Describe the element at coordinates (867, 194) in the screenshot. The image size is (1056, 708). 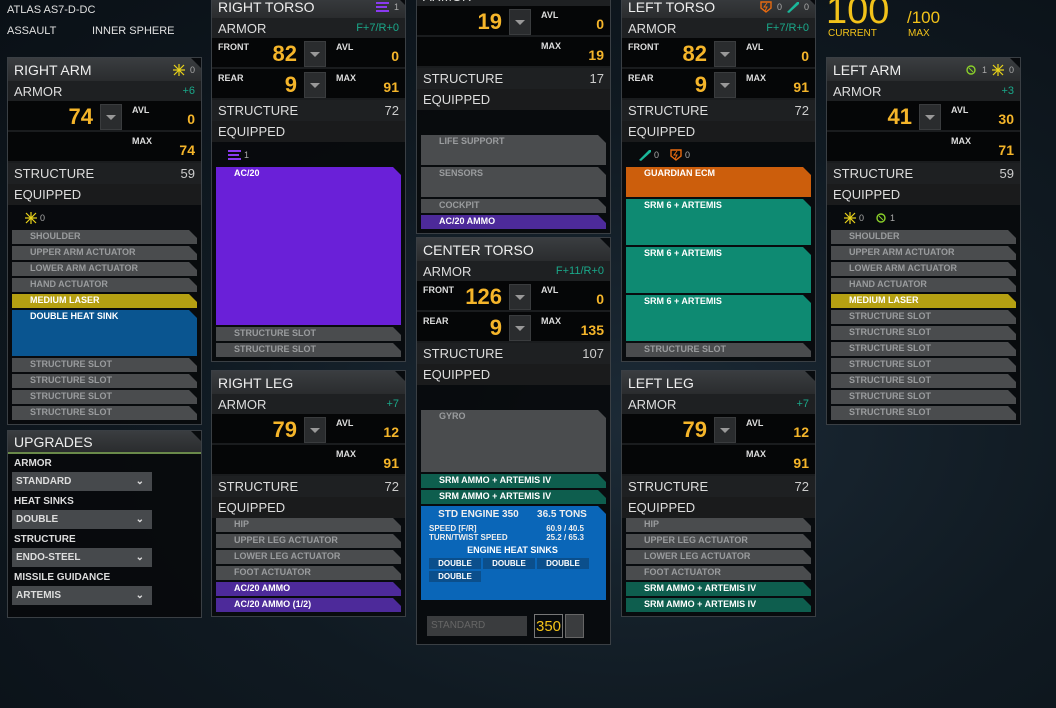
I see `equipped-label: EQUIPPED` at that location.